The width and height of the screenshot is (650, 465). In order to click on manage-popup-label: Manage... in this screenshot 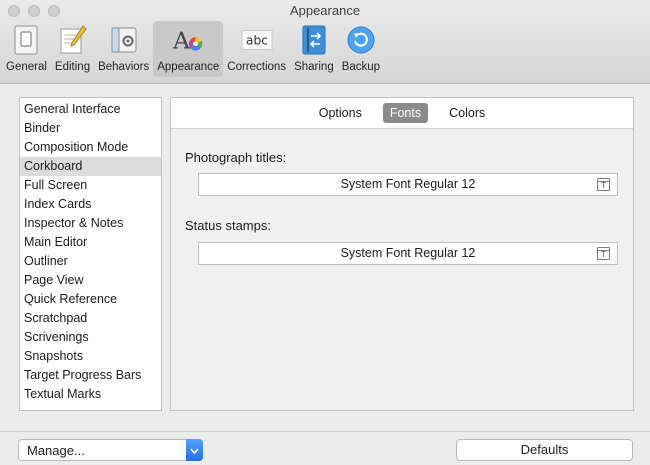, I will do `click(56, 450)`.